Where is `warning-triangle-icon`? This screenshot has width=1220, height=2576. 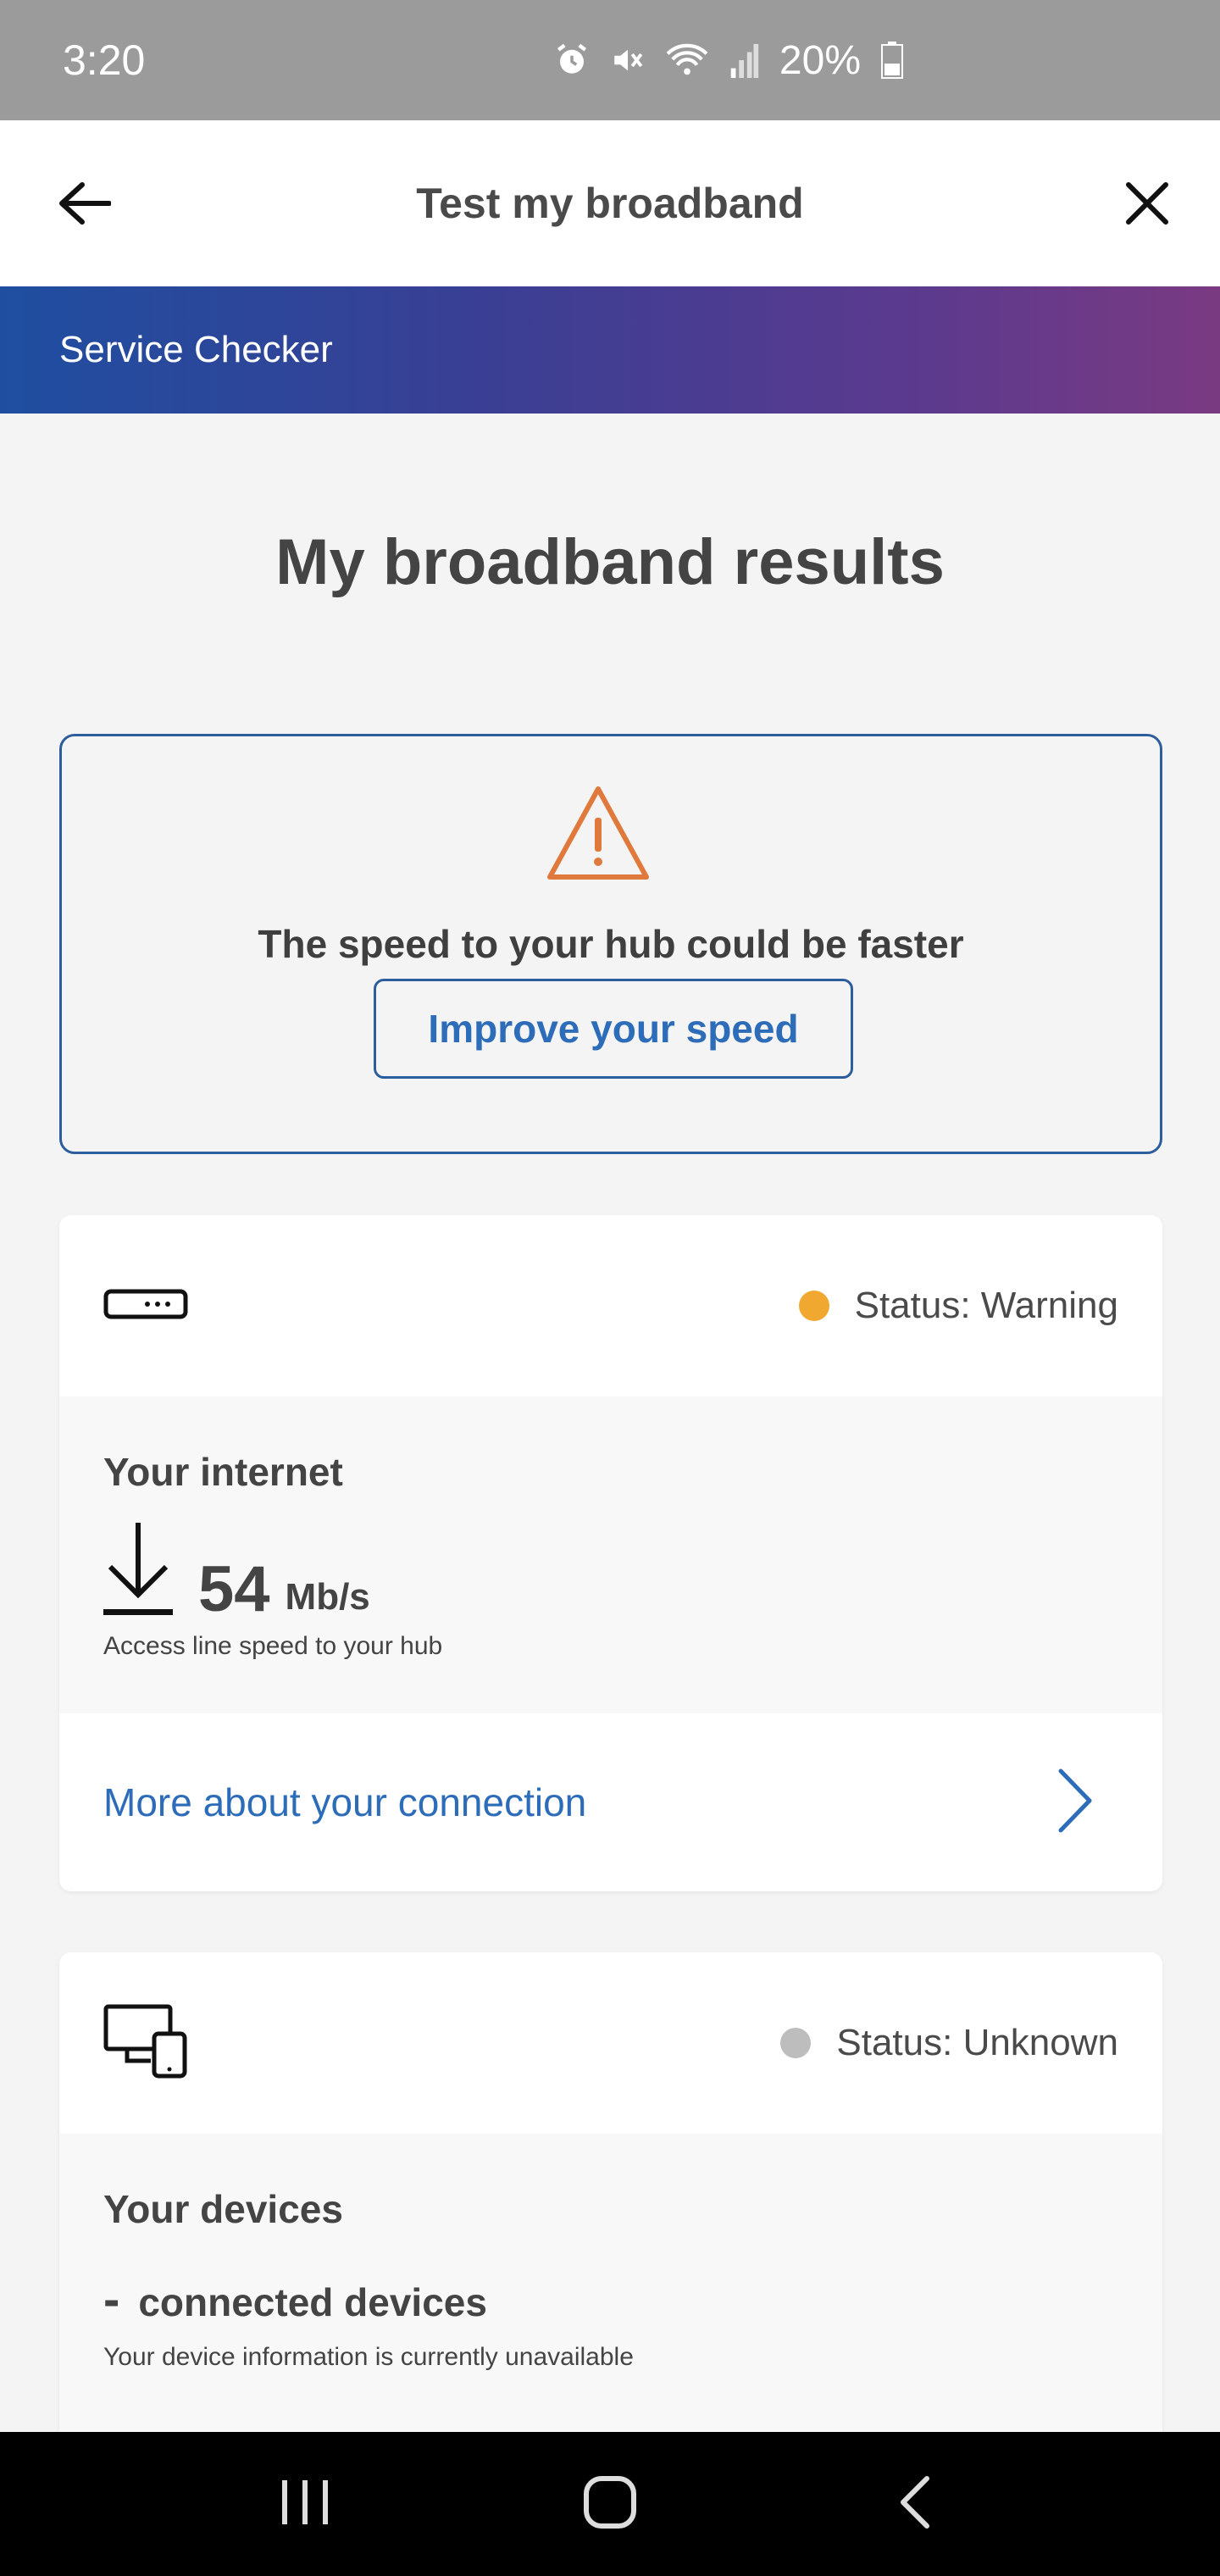 warning-triangle-icon is located at coordinates (598, 836).